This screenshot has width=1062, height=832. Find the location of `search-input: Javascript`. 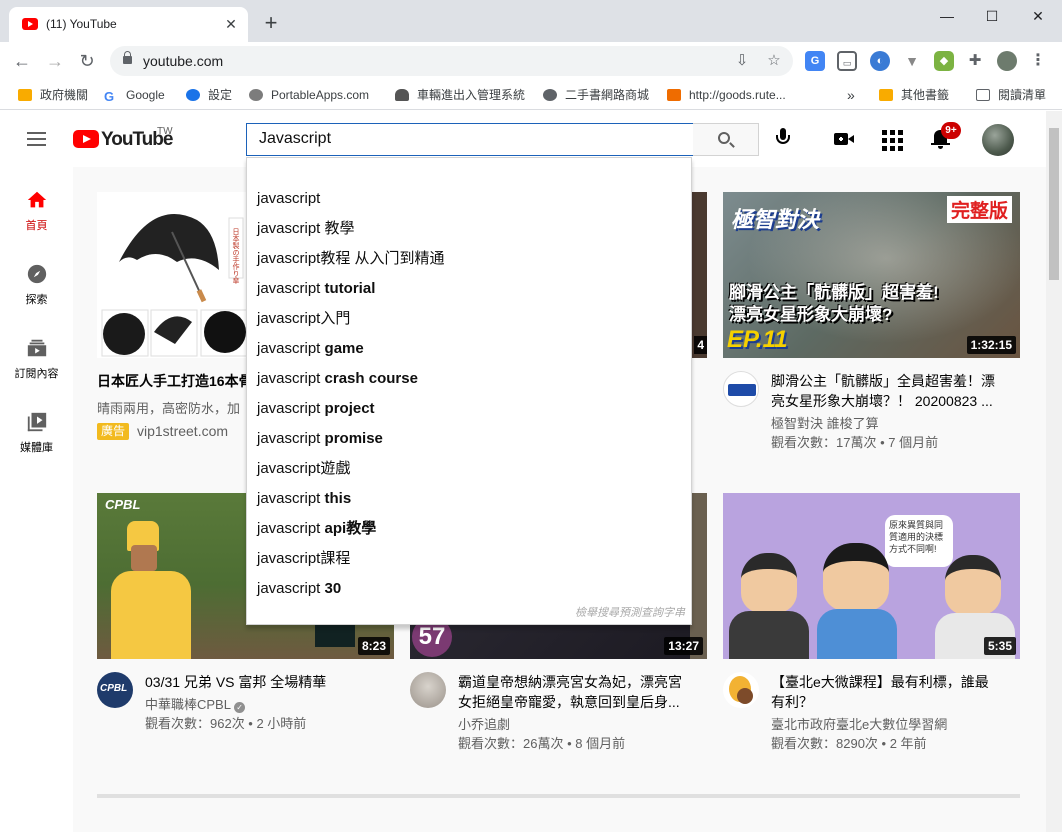

search-input: Javascript is located at coordinates (470, 139).